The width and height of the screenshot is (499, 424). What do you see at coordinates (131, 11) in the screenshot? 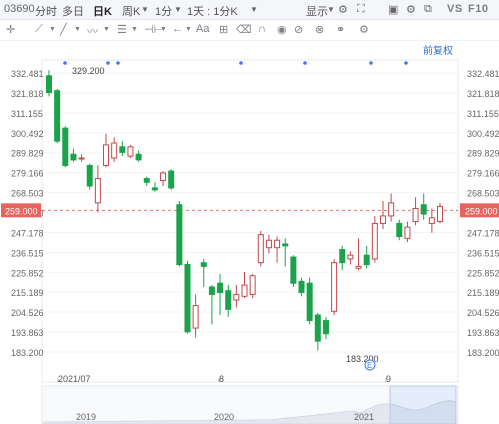
I see `tab-weekly-k: 周K` at bounding box center [131, 11].